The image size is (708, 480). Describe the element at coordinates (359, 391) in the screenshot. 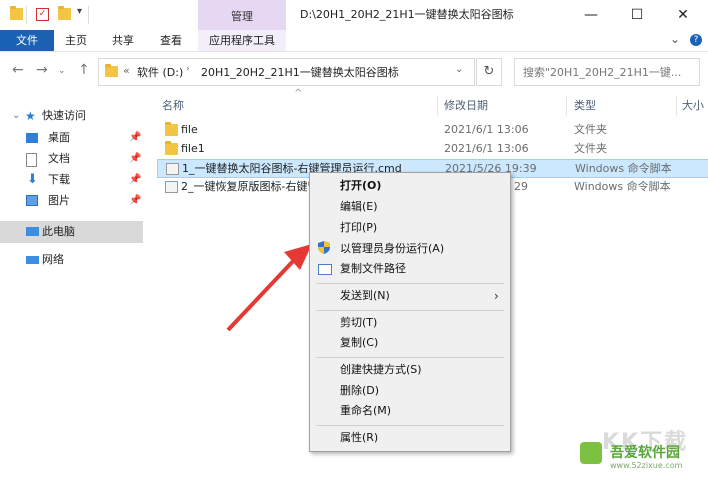

I see `menu-item-delete: 删除(D)` at that location.